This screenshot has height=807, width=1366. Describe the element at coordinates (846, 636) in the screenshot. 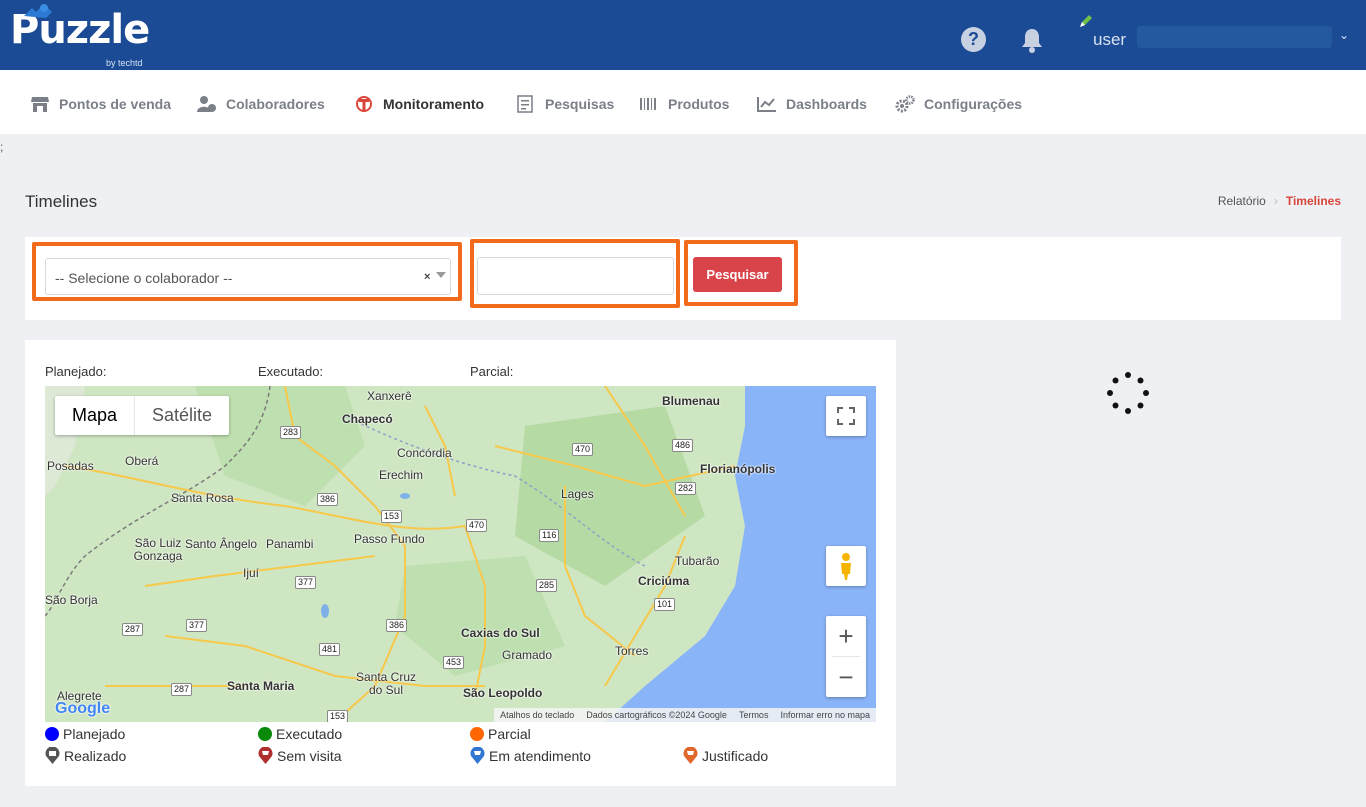

I see `zoom-in-button: +` at that location.